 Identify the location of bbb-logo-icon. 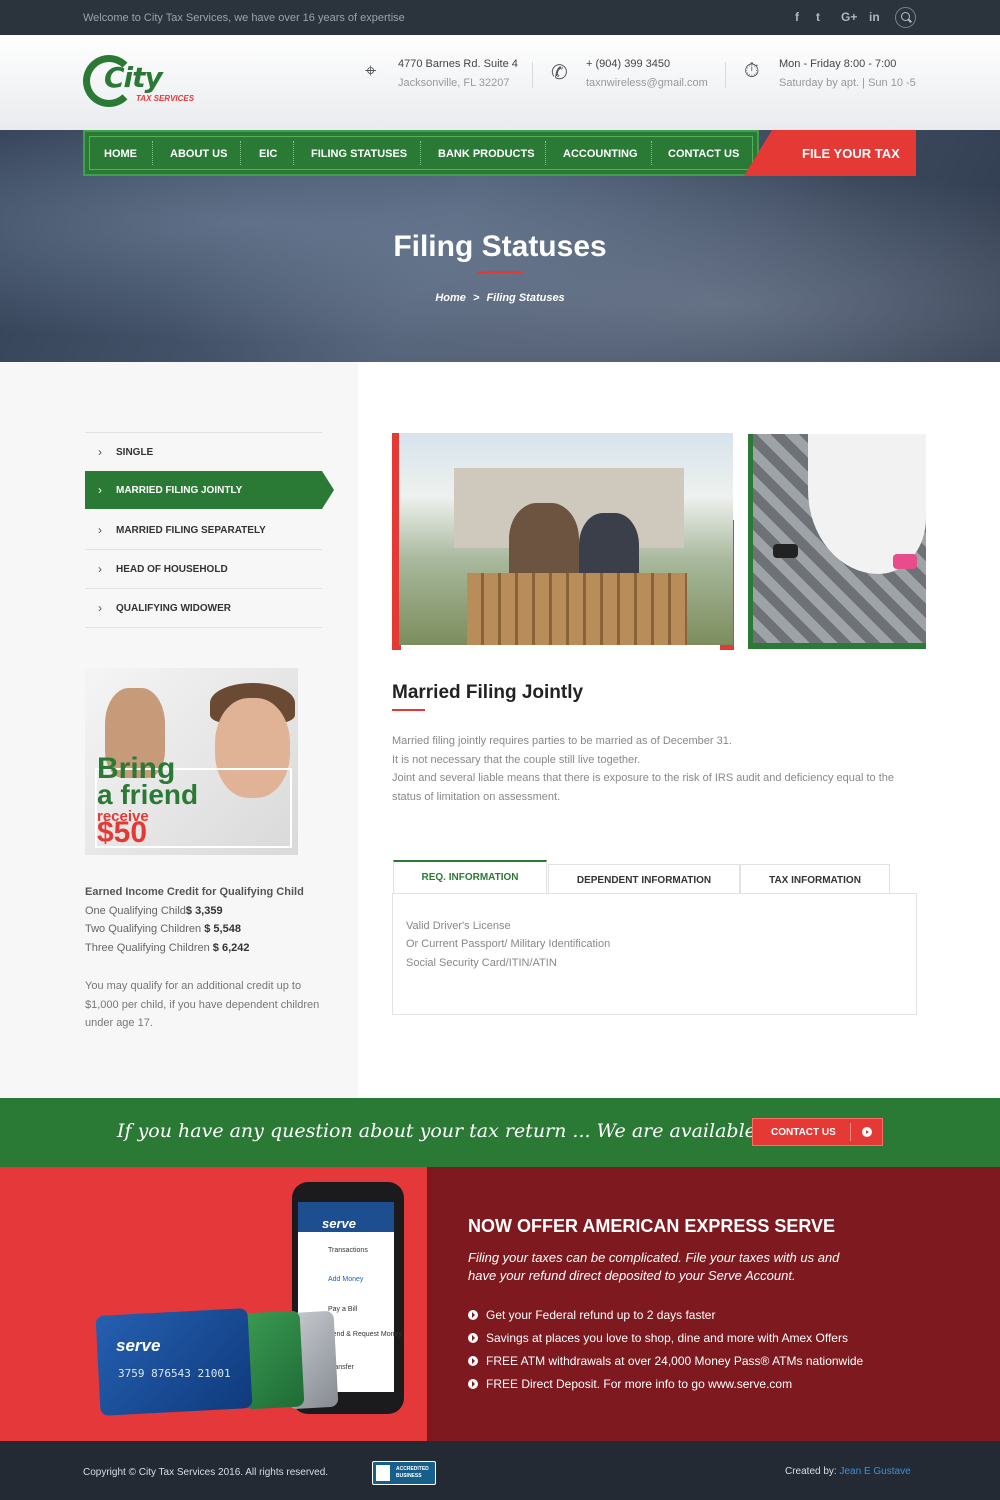
(383, 1473).